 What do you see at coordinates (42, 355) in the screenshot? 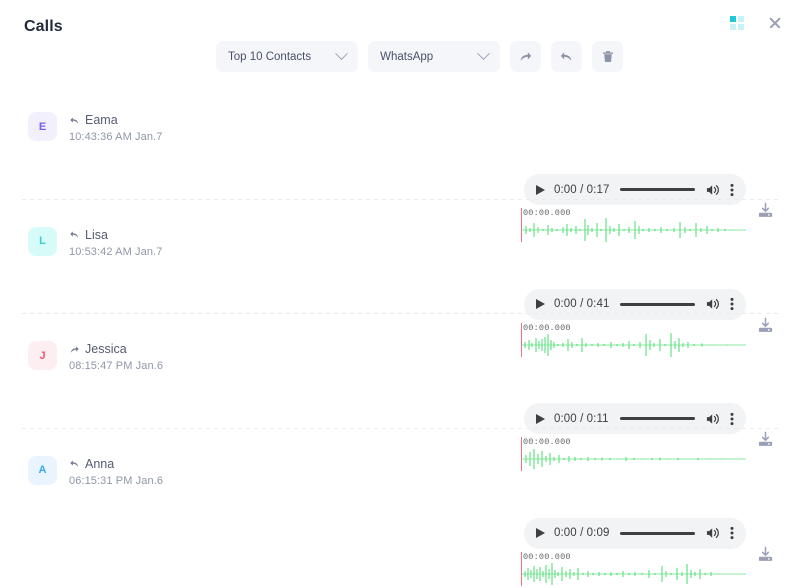
I see `avatar: J` at bounding box center [42, 355].